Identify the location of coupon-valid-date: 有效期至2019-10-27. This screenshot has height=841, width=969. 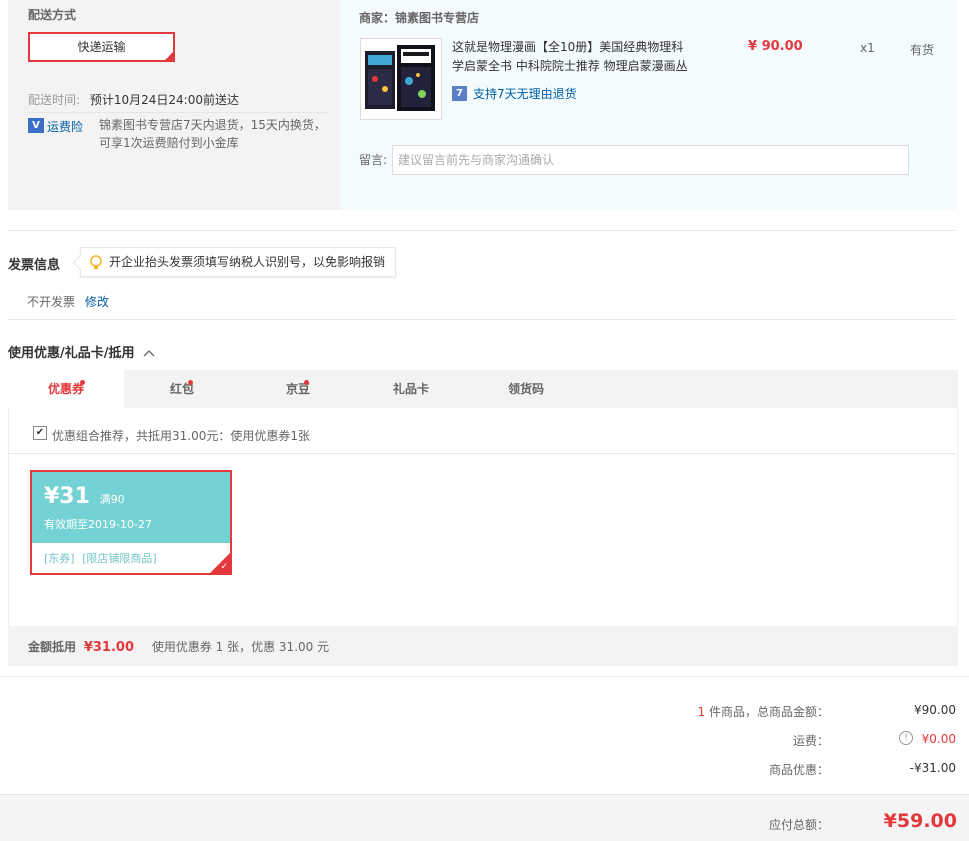
(98, 524).